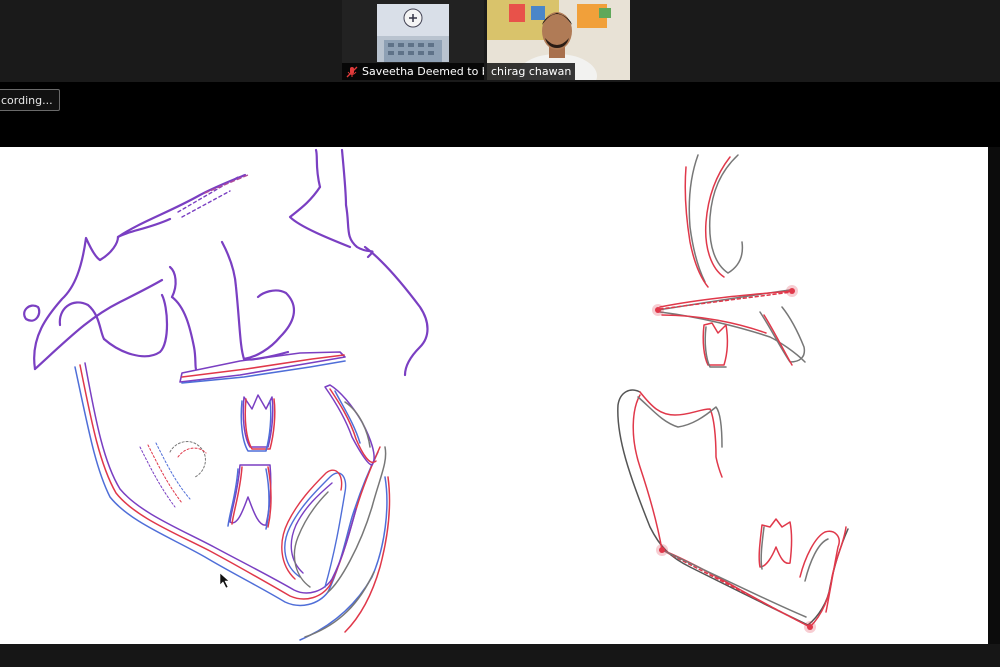  Describe the element at coordinates (500, 655) in the screenshot. I see `meeting-control-bar` at that location.